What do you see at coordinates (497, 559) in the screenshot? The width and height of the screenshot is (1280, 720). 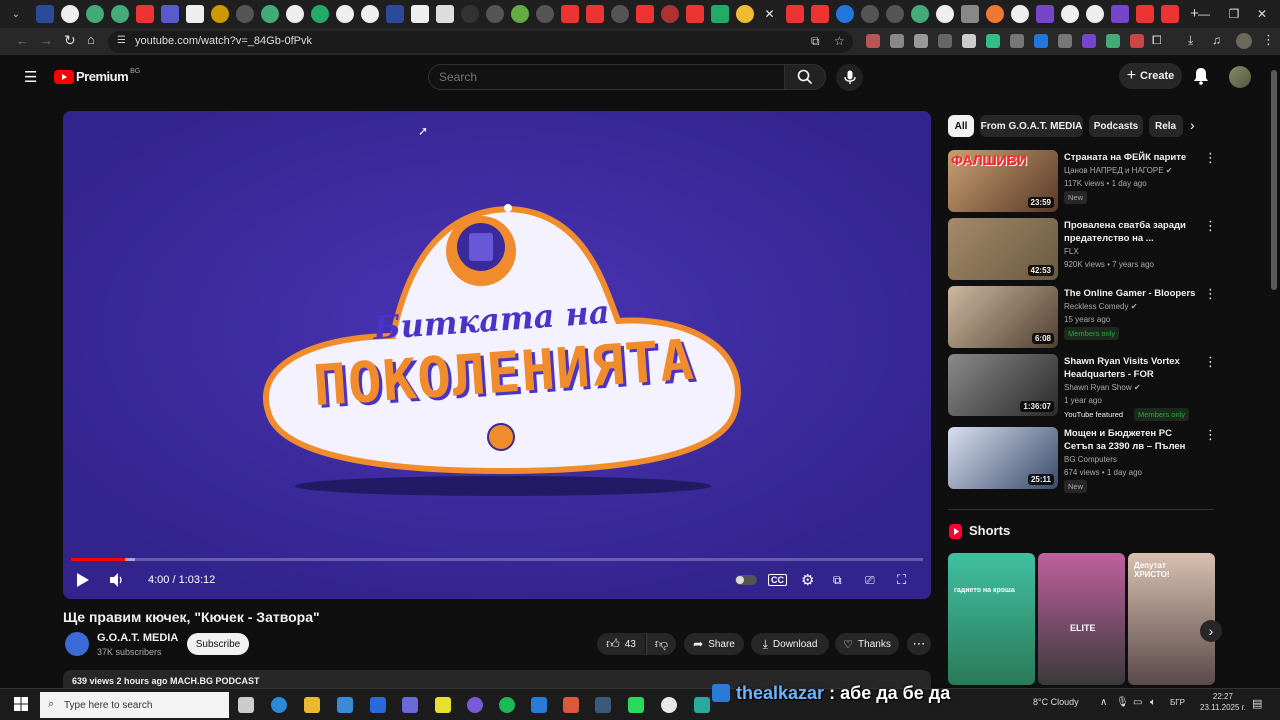 I see `progress-bar` at bounding box center [497, 559].